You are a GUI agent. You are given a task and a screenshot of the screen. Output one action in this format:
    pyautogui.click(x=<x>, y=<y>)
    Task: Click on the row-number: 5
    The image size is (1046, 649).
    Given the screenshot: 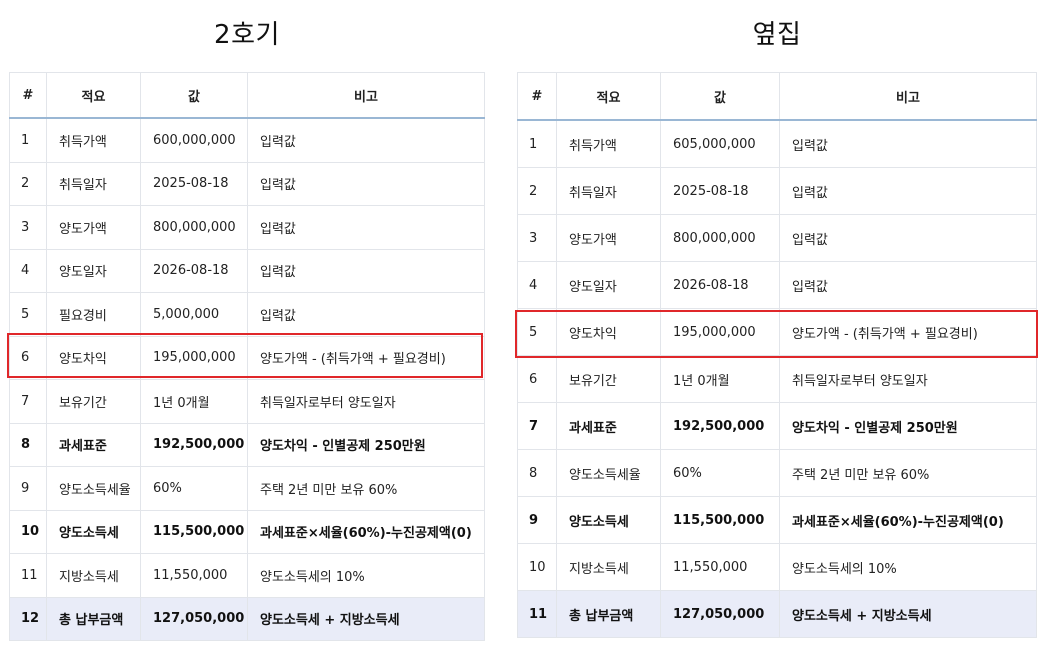 What is the action you would take?
    pyautogui.click(x=537, y=332)
    